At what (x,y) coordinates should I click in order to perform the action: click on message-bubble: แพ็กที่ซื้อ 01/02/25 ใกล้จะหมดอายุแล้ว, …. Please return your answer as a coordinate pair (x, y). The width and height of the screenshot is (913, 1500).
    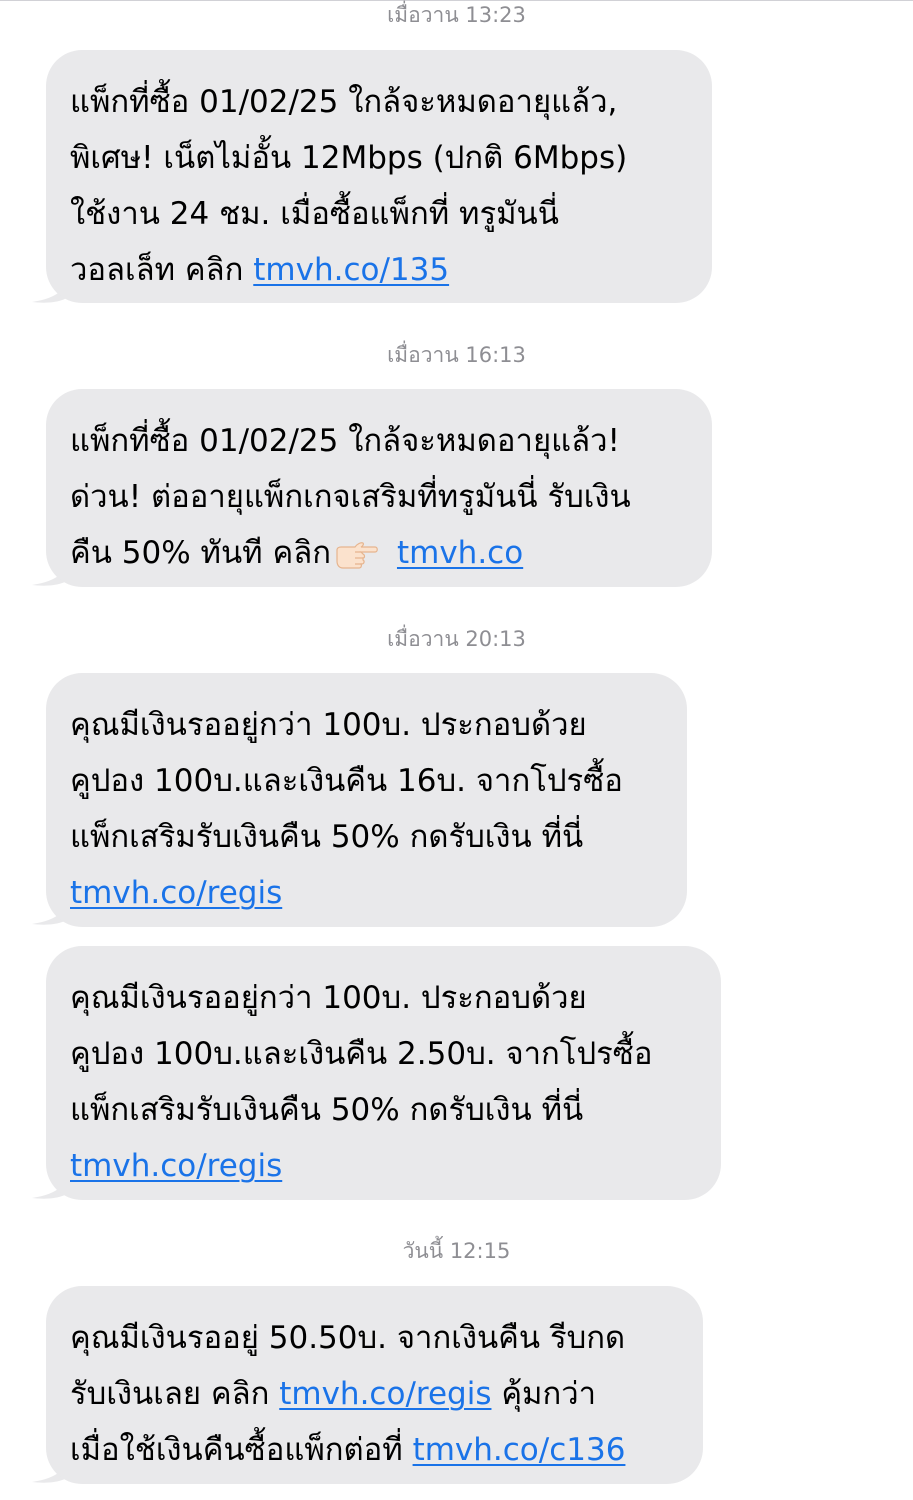
    Looking at the image, I should click on (379, 176).